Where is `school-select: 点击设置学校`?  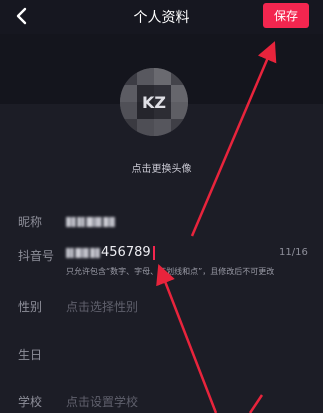 school-select: 点击设置学校 is located at coordinates (102, 401).